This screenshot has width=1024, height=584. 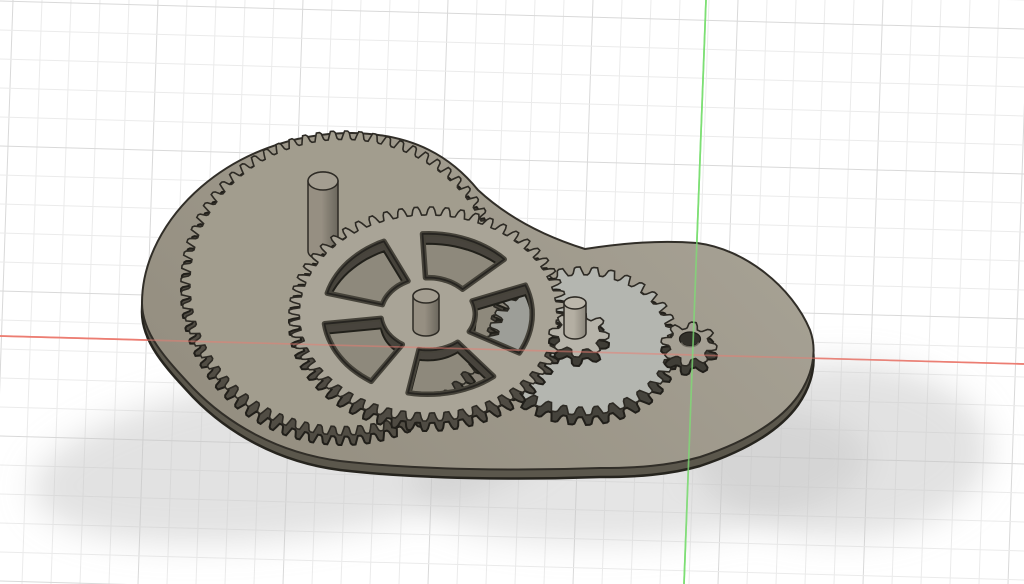 What do you see at coordinates (575, 318) in the screenshot?
I see `shaft-pin-small-pinion` at bounding box center [575, 318].